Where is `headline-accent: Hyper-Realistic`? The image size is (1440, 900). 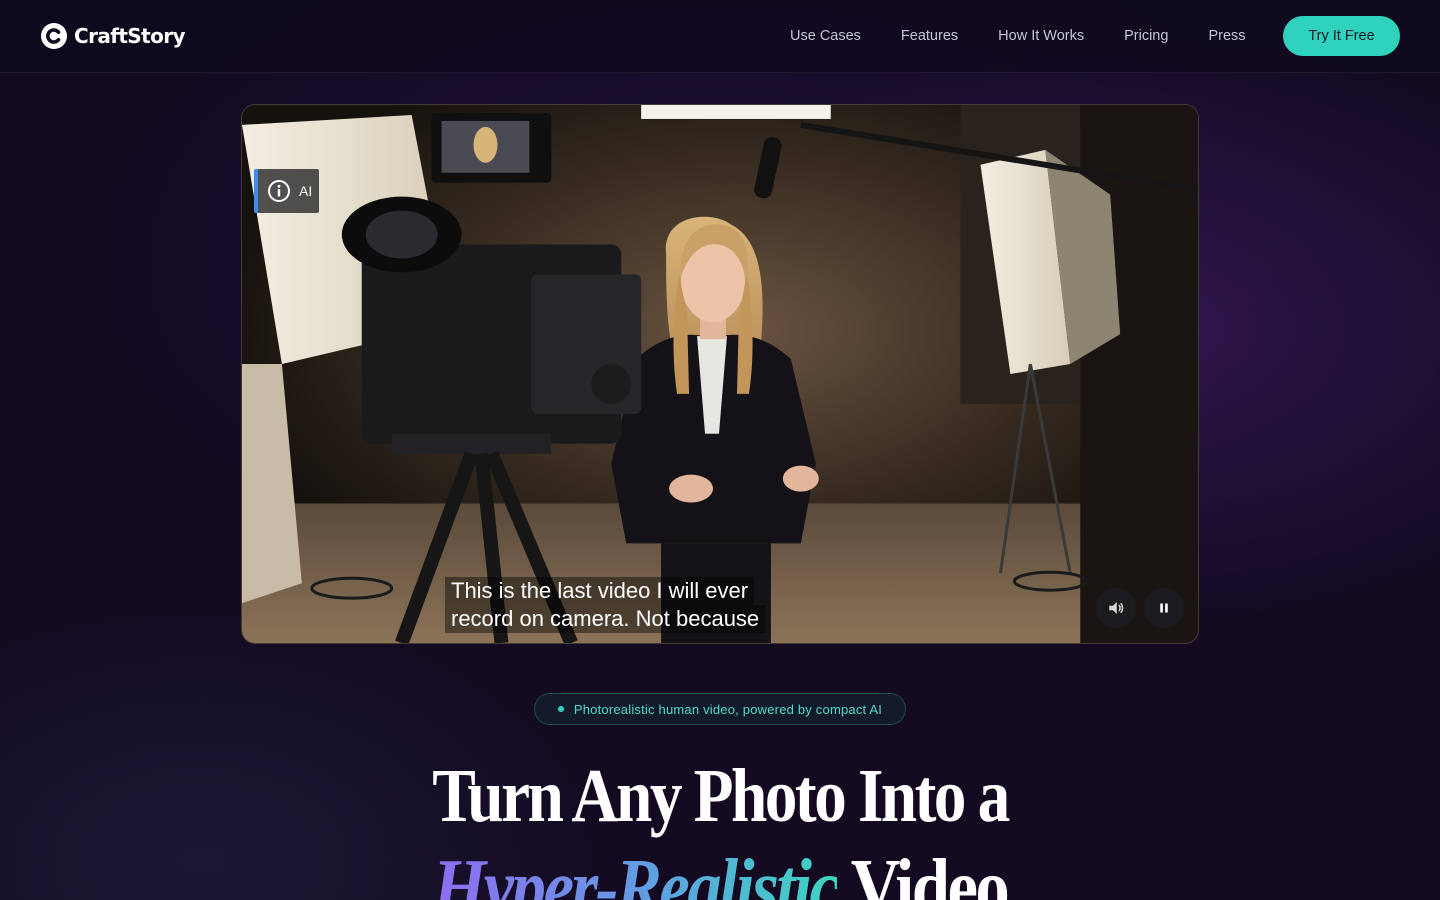
headline-accent: Hyper-Realistic is located at coordinates (636, 872).